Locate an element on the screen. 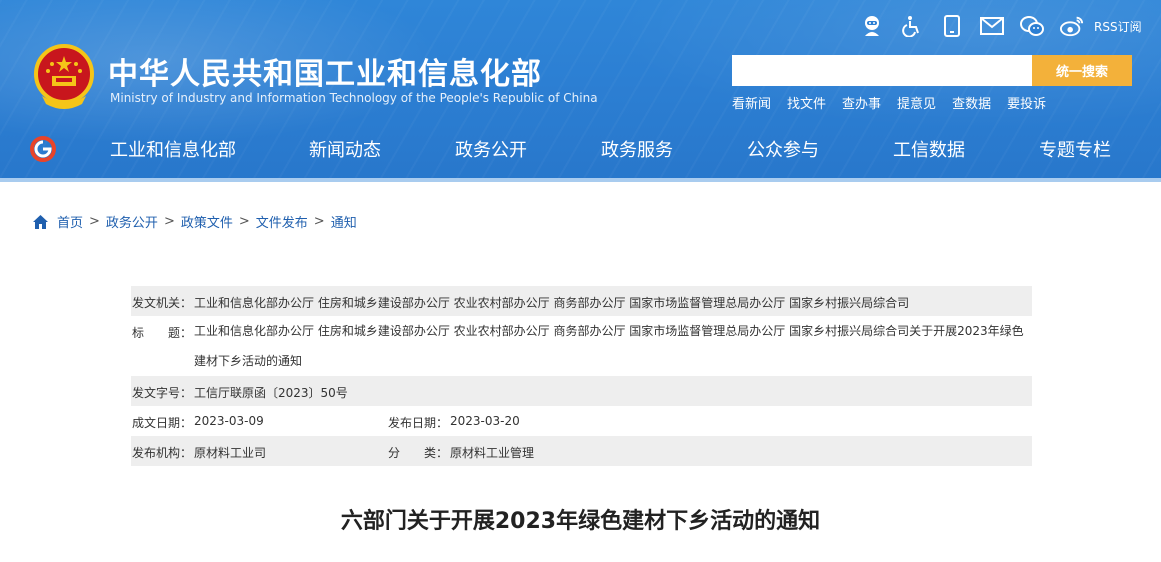 The image size is (1161, 562). meta-row-dates: 成文日期： 2023-03-09 发布日期： 2023-03-20 is located at coordinates (581, 421).